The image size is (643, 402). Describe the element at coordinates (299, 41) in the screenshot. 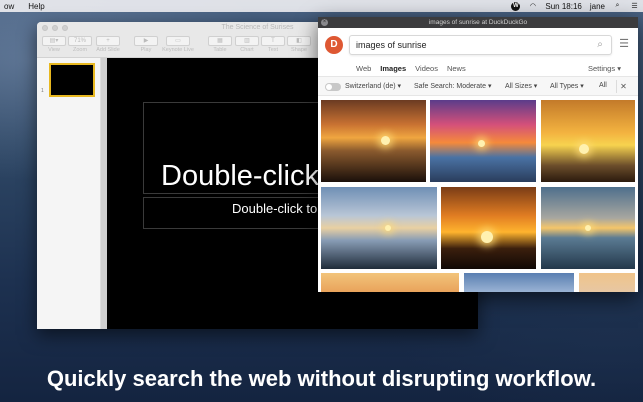

I see `shape-icon: ◧` at that location.